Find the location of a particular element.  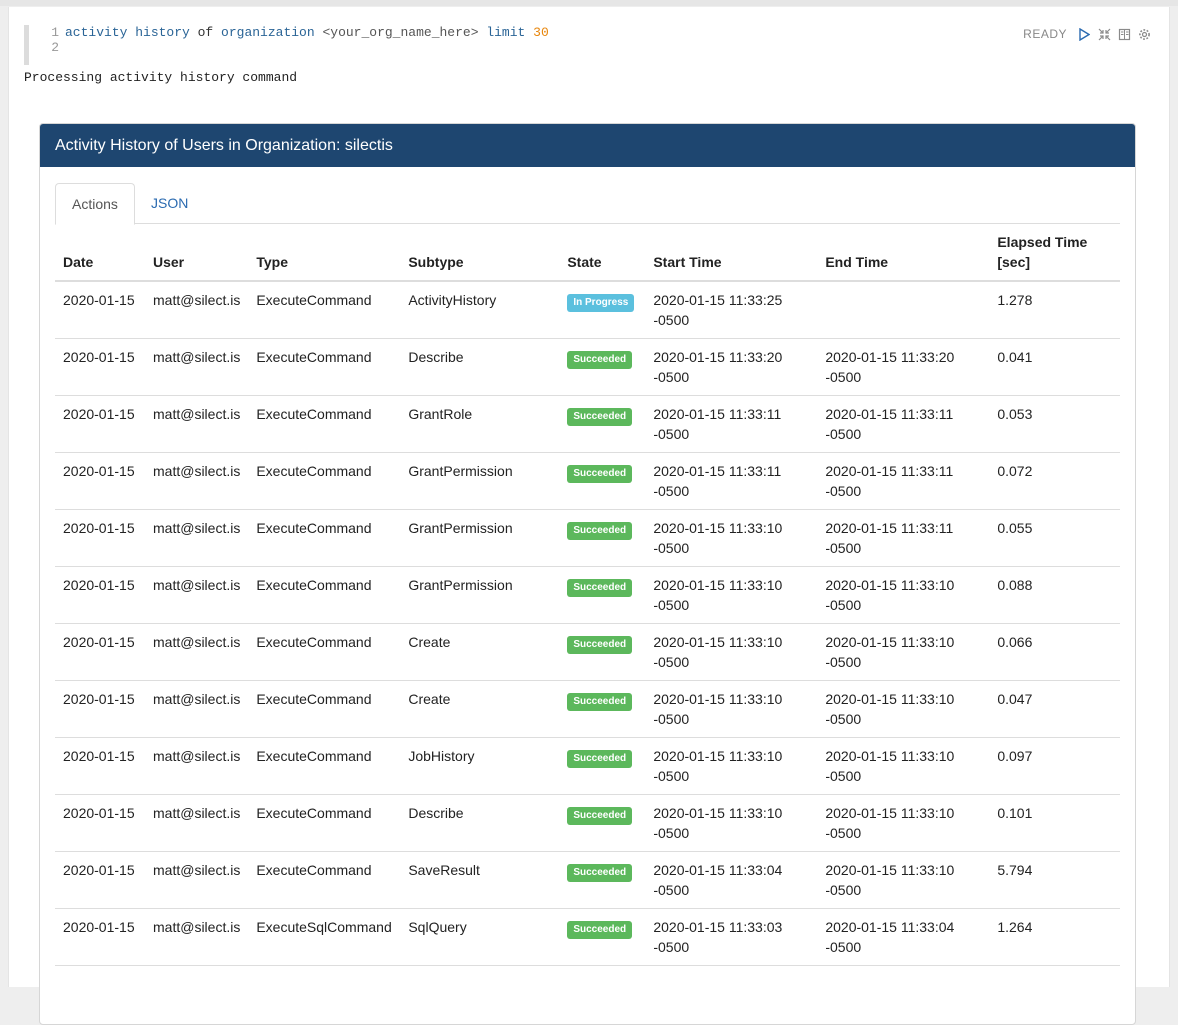

cell-state: In Progress is located at coordinates (602, 310).